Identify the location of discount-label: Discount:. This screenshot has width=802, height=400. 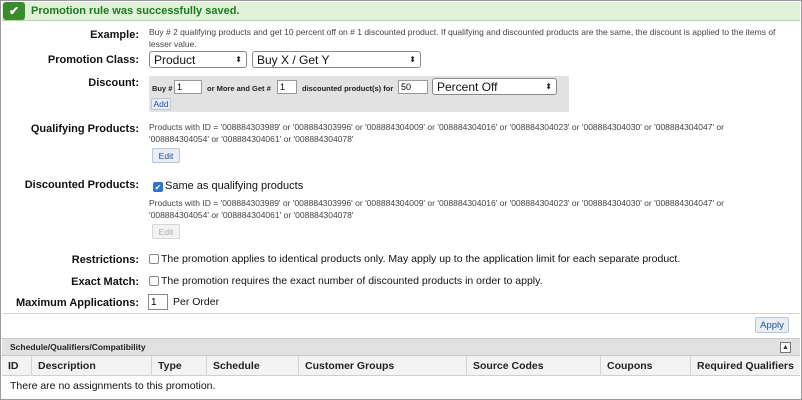
(113, 83).